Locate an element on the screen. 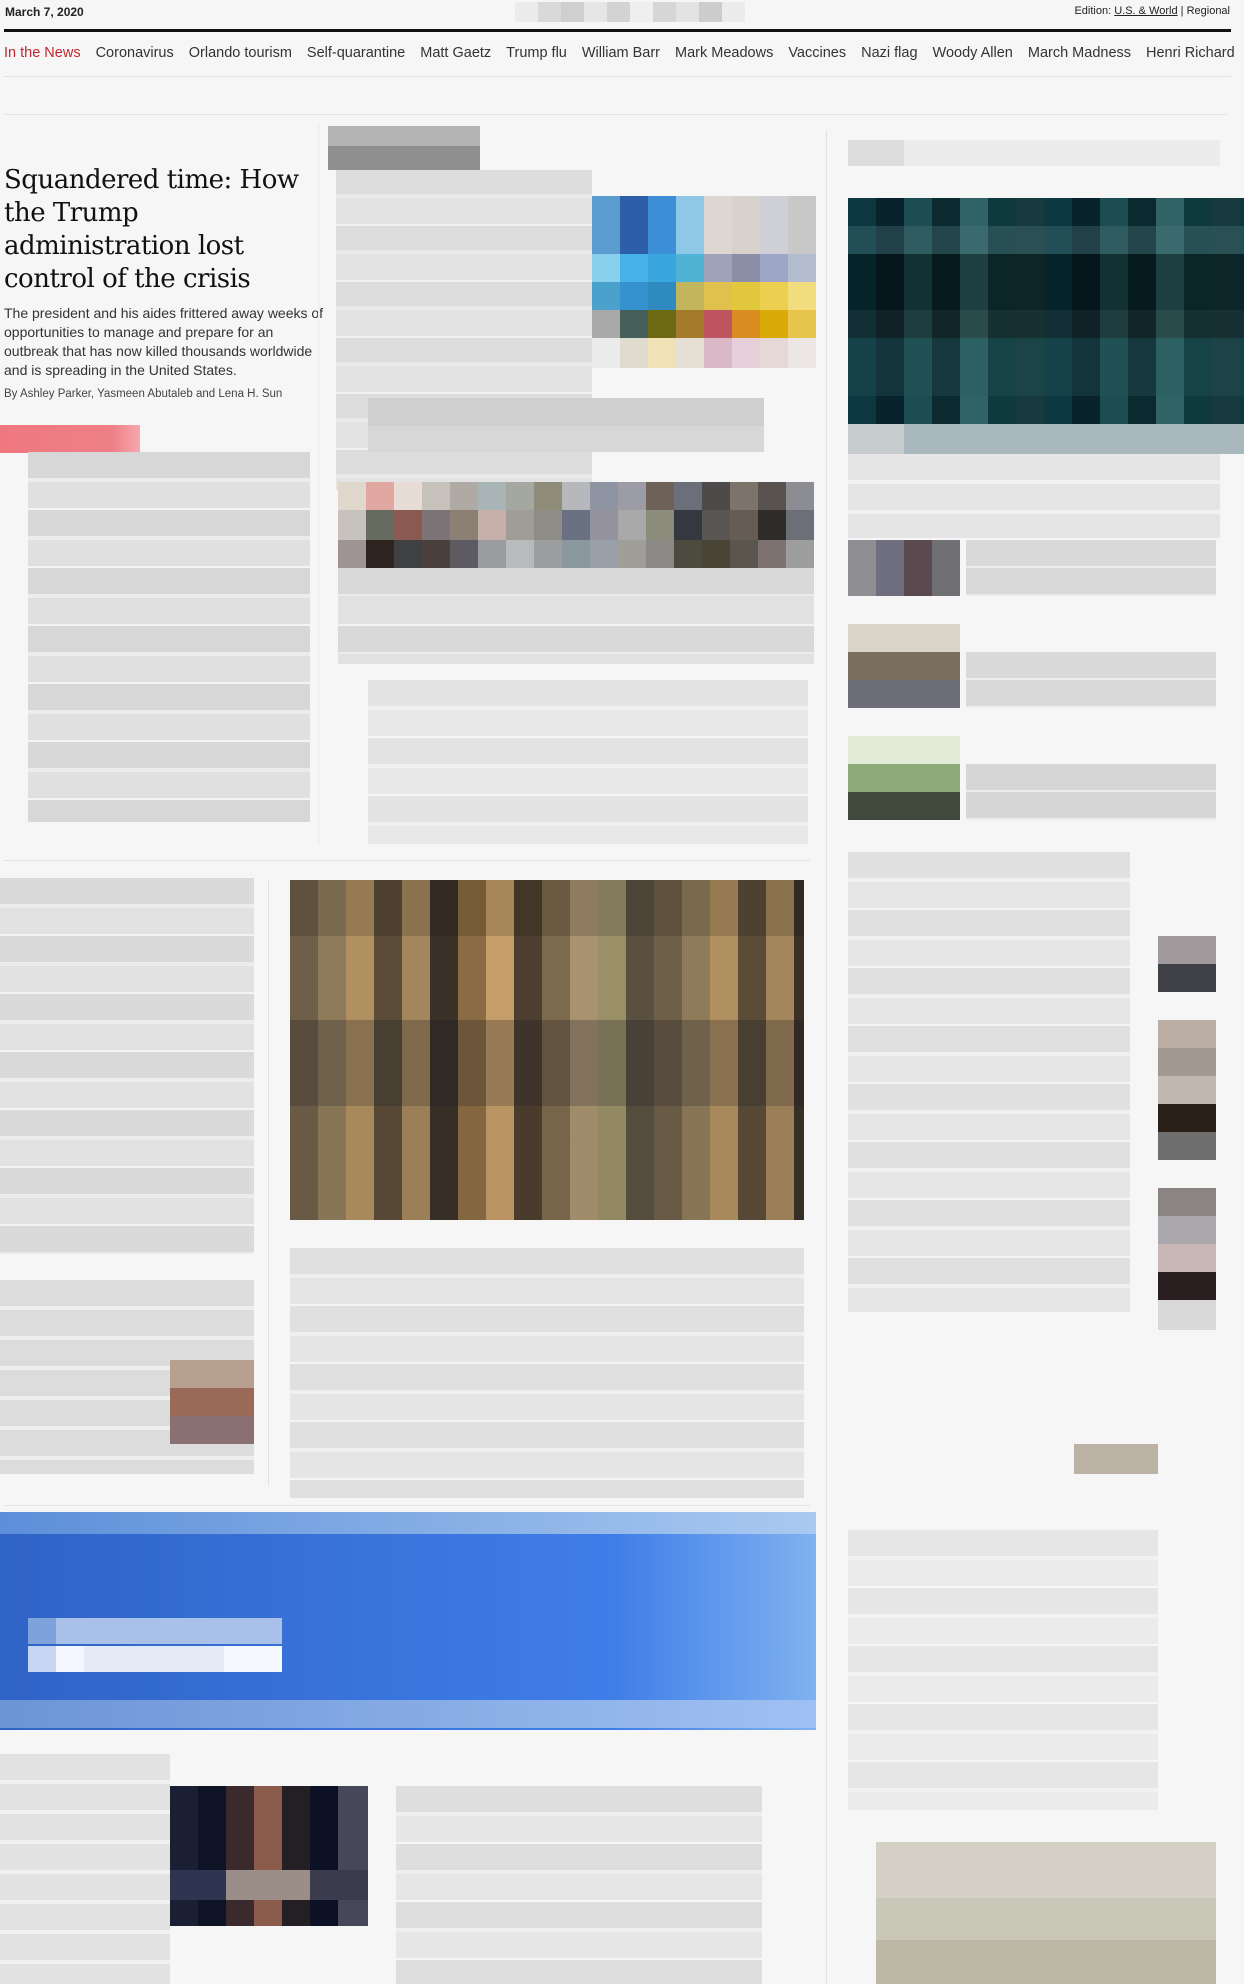  bottom-center-blurred-text is located at coordinates (579, 1885).